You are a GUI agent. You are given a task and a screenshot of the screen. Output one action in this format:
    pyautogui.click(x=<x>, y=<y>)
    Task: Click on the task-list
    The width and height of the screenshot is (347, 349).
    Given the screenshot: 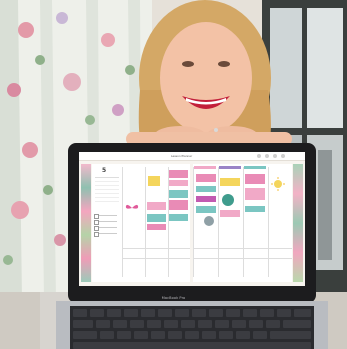 What is the action you would take?
    pyautogui.click(x=107, y=234)
    